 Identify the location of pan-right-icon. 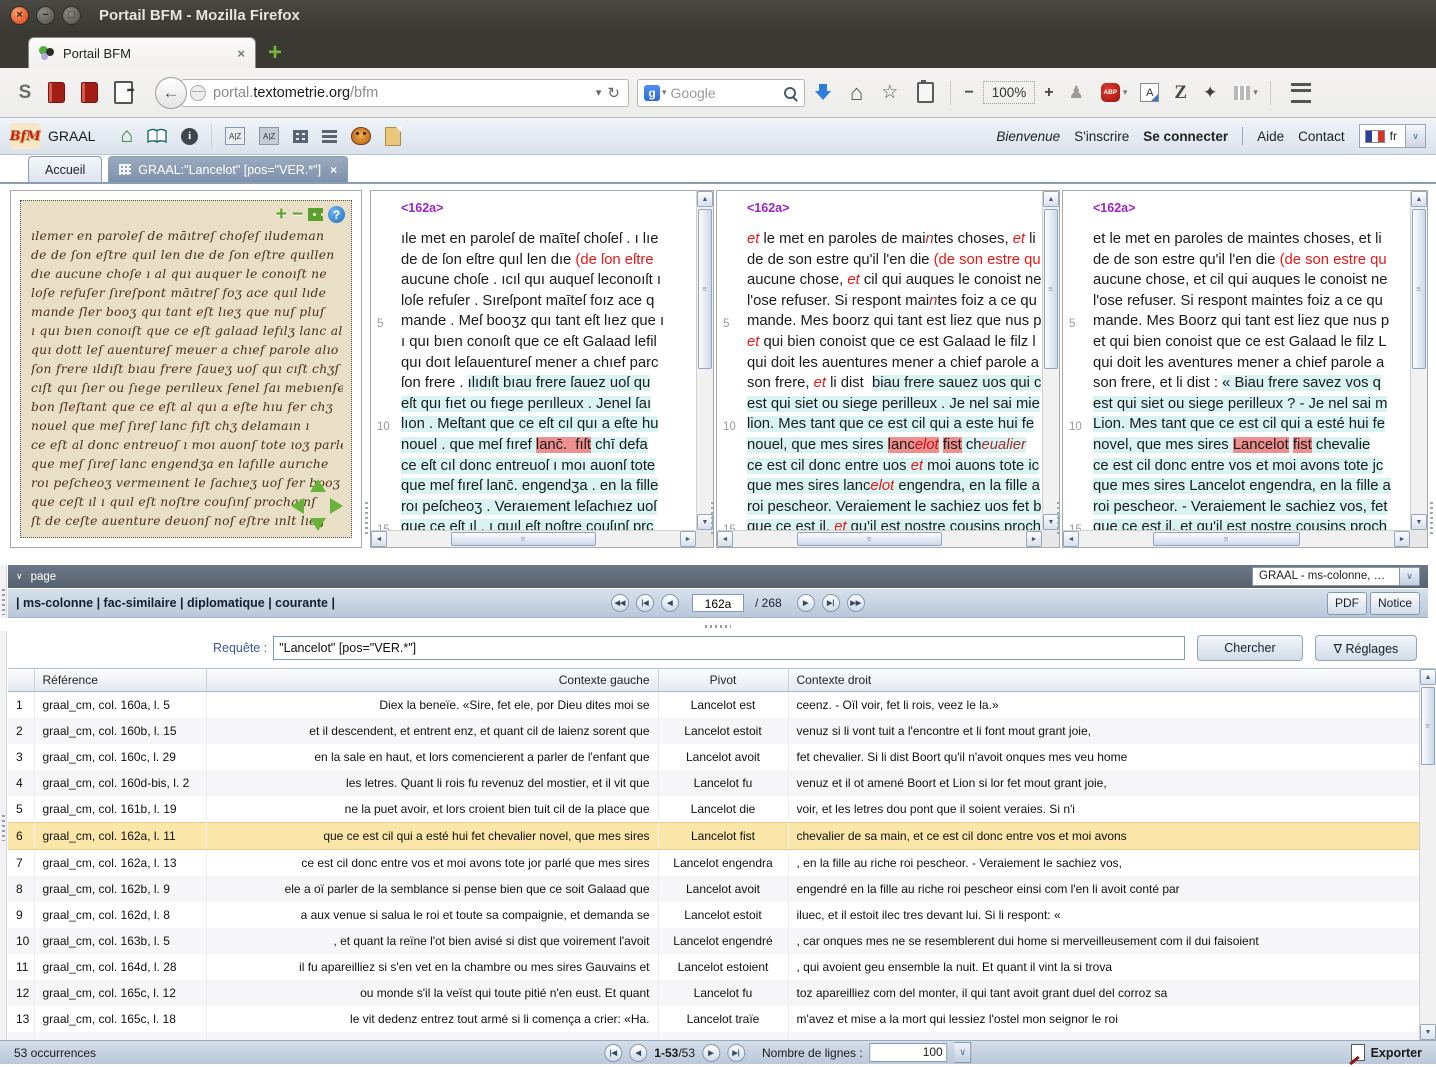
(336, 506).